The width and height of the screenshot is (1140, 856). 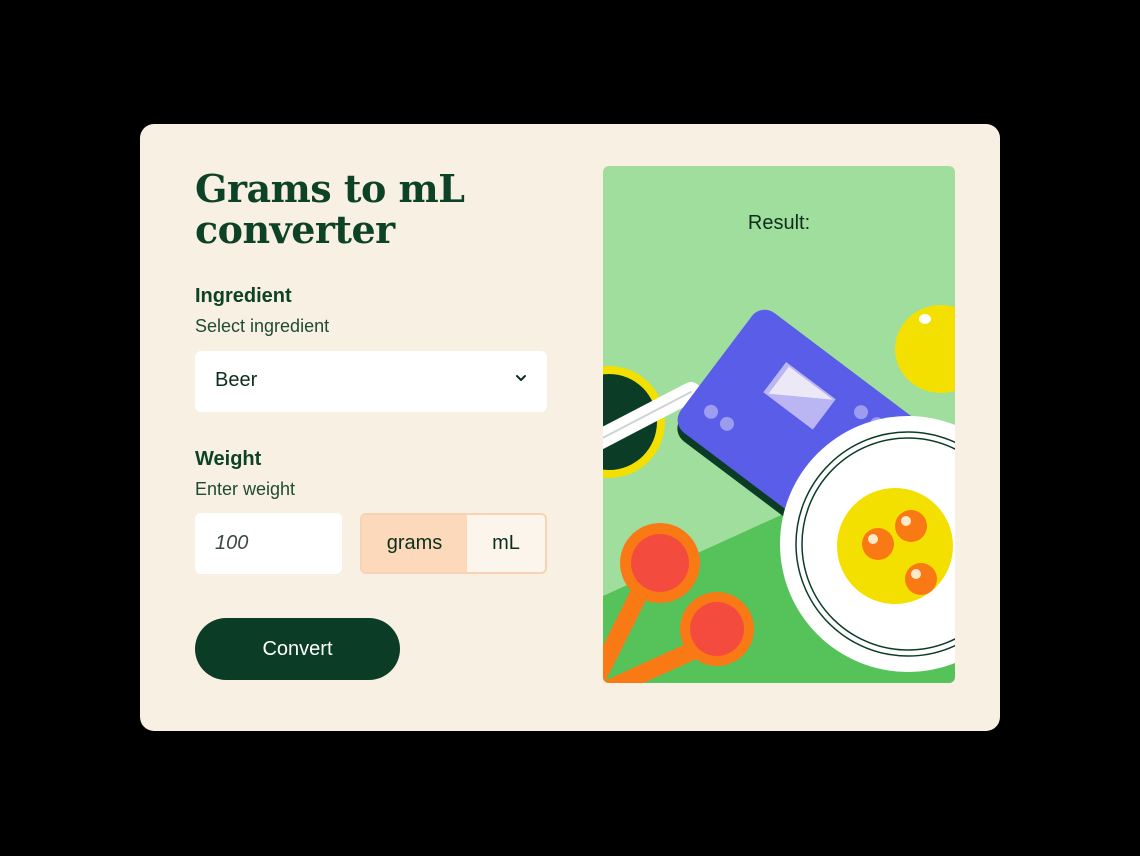 I want to click on convert-button: Convert, so click(x=297, y=649).